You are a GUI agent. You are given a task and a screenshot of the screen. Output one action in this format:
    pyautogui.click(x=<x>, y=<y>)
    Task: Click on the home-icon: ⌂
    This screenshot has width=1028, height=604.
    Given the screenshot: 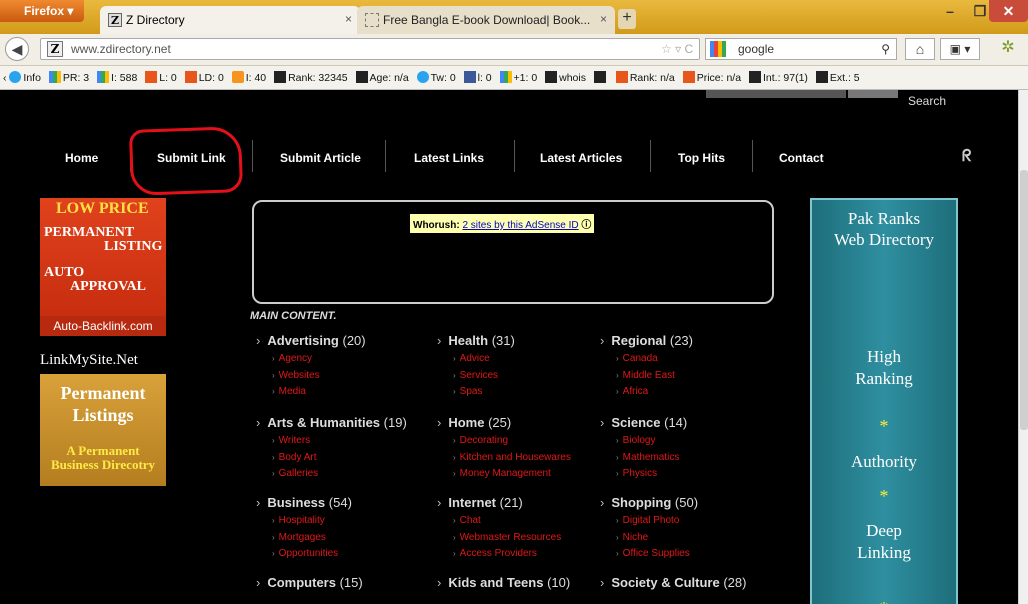 What is the action you would take?
    pyautogui.click(x=920, y=49)
    